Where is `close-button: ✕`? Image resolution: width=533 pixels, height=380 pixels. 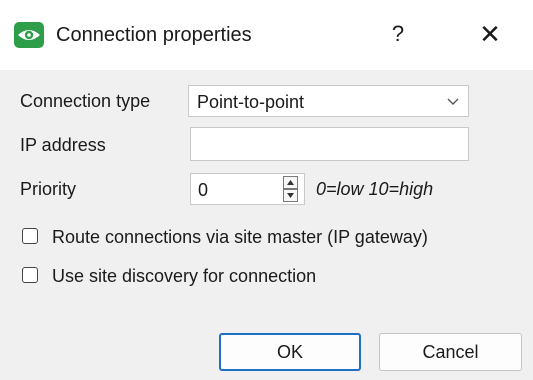
close-button: ✕ is located at coordinates (490, 34).